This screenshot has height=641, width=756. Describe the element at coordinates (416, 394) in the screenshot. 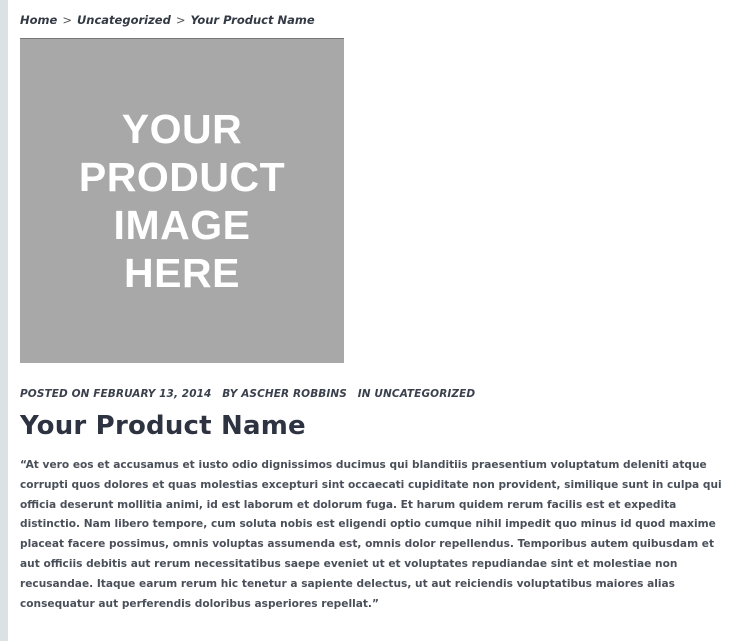

I see `post-category: IN UNCATEGORIZED` at that location.